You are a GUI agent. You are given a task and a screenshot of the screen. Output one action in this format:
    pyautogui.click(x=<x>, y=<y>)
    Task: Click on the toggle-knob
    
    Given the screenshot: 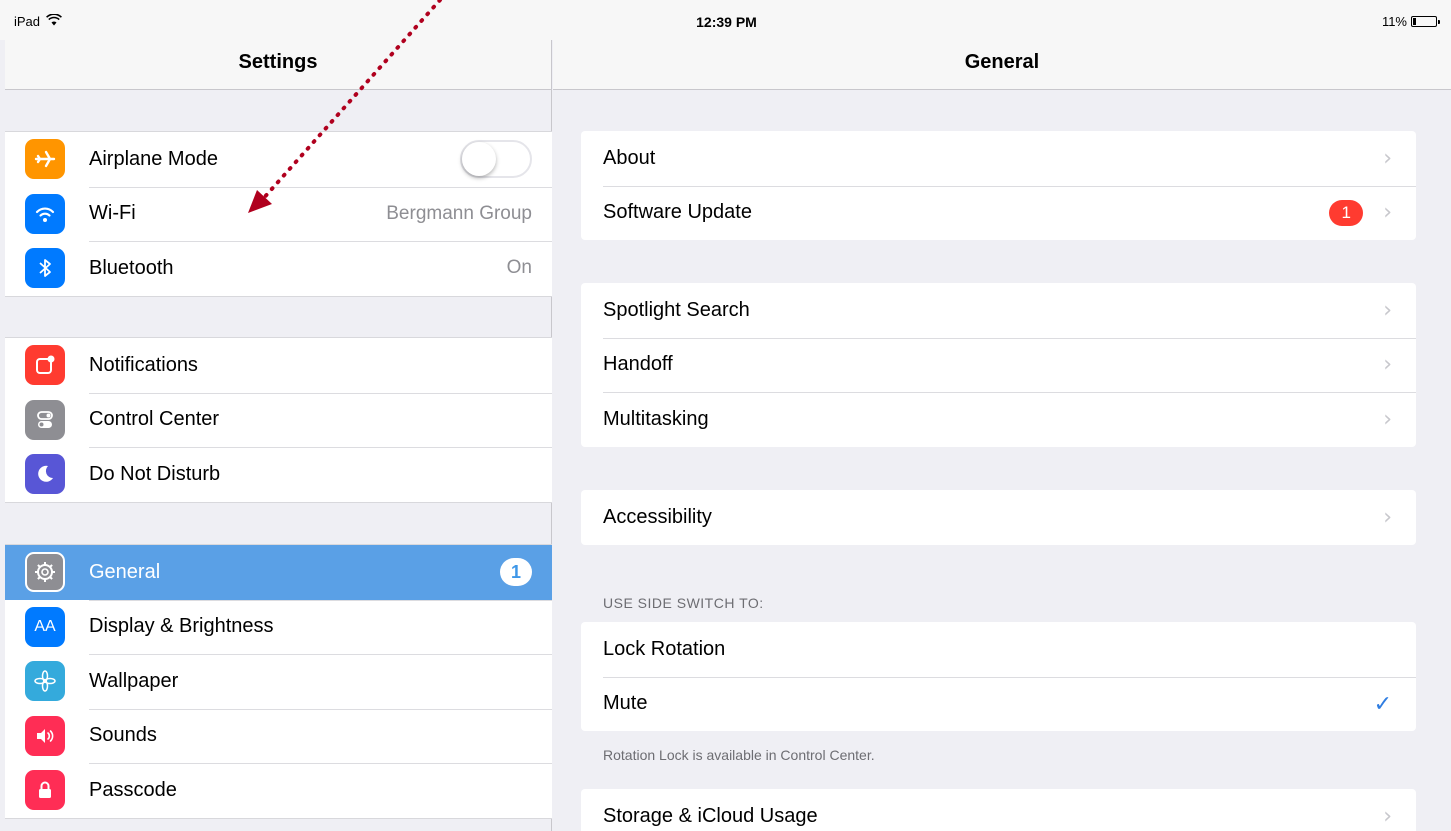 What is the action you would take?
    pyautogui.click(x=479, y=159)
    